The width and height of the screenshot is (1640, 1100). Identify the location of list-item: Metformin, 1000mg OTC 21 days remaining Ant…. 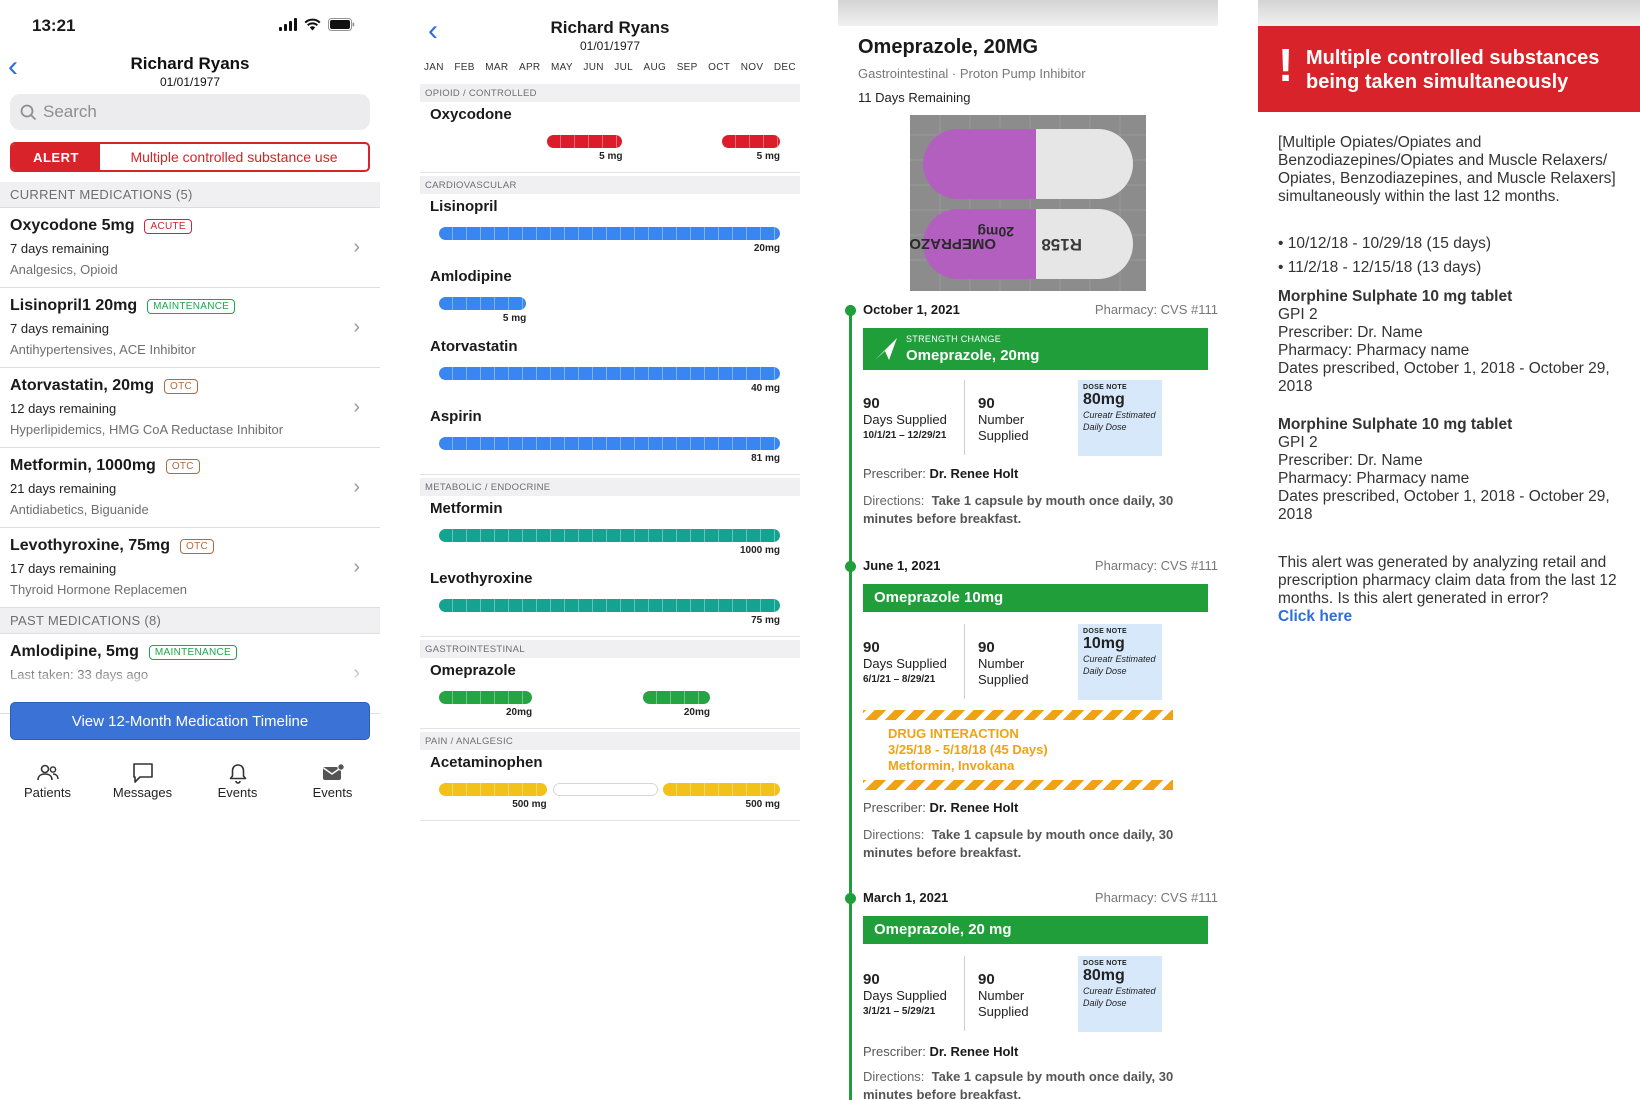
(190, 488).